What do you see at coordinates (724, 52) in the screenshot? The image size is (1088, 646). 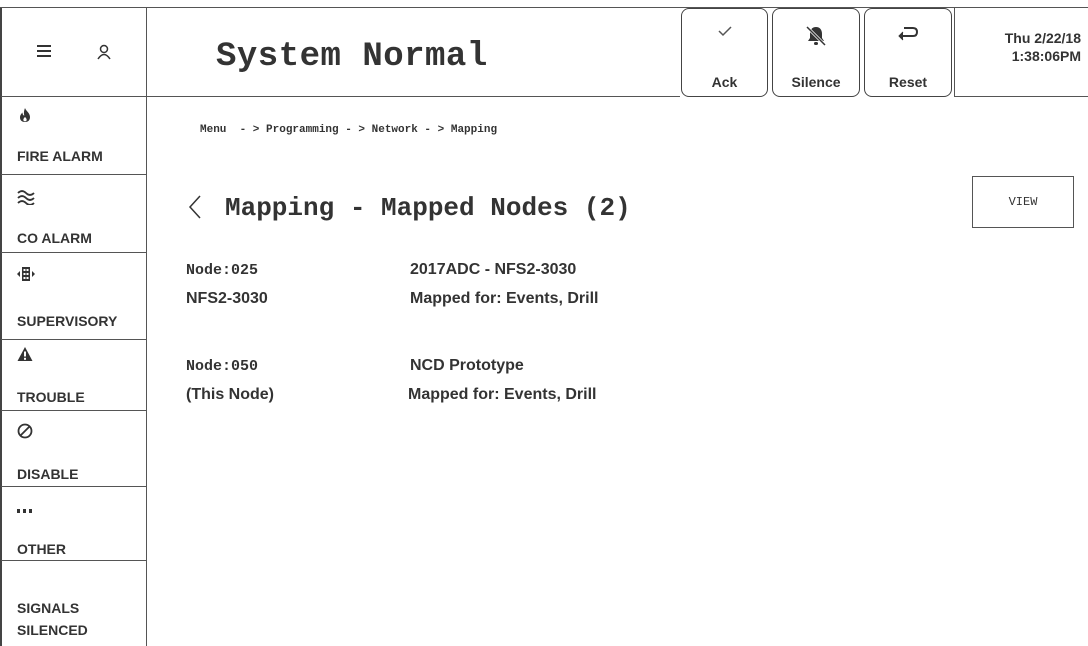 I see `ack-button: Ack` at bounding box center [724, 52].